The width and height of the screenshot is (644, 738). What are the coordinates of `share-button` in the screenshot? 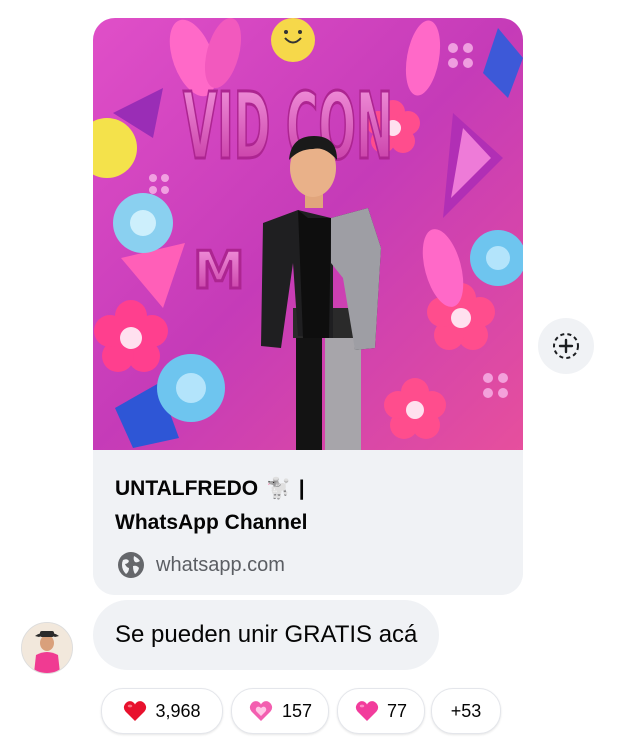 It's located at (566, 346).